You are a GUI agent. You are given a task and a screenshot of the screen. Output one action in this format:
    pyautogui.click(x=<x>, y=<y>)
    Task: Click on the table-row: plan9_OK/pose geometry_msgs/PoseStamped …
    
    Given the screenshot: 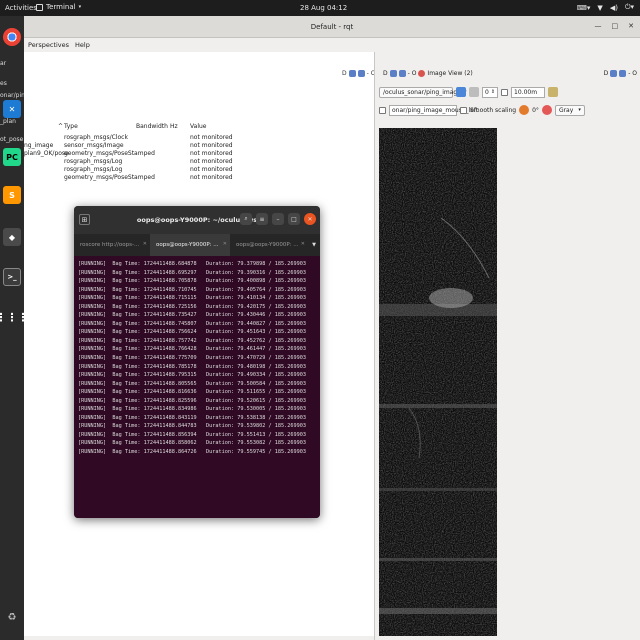 What is the action you would take?
    pyautogui.click(x=199, y=154)
    